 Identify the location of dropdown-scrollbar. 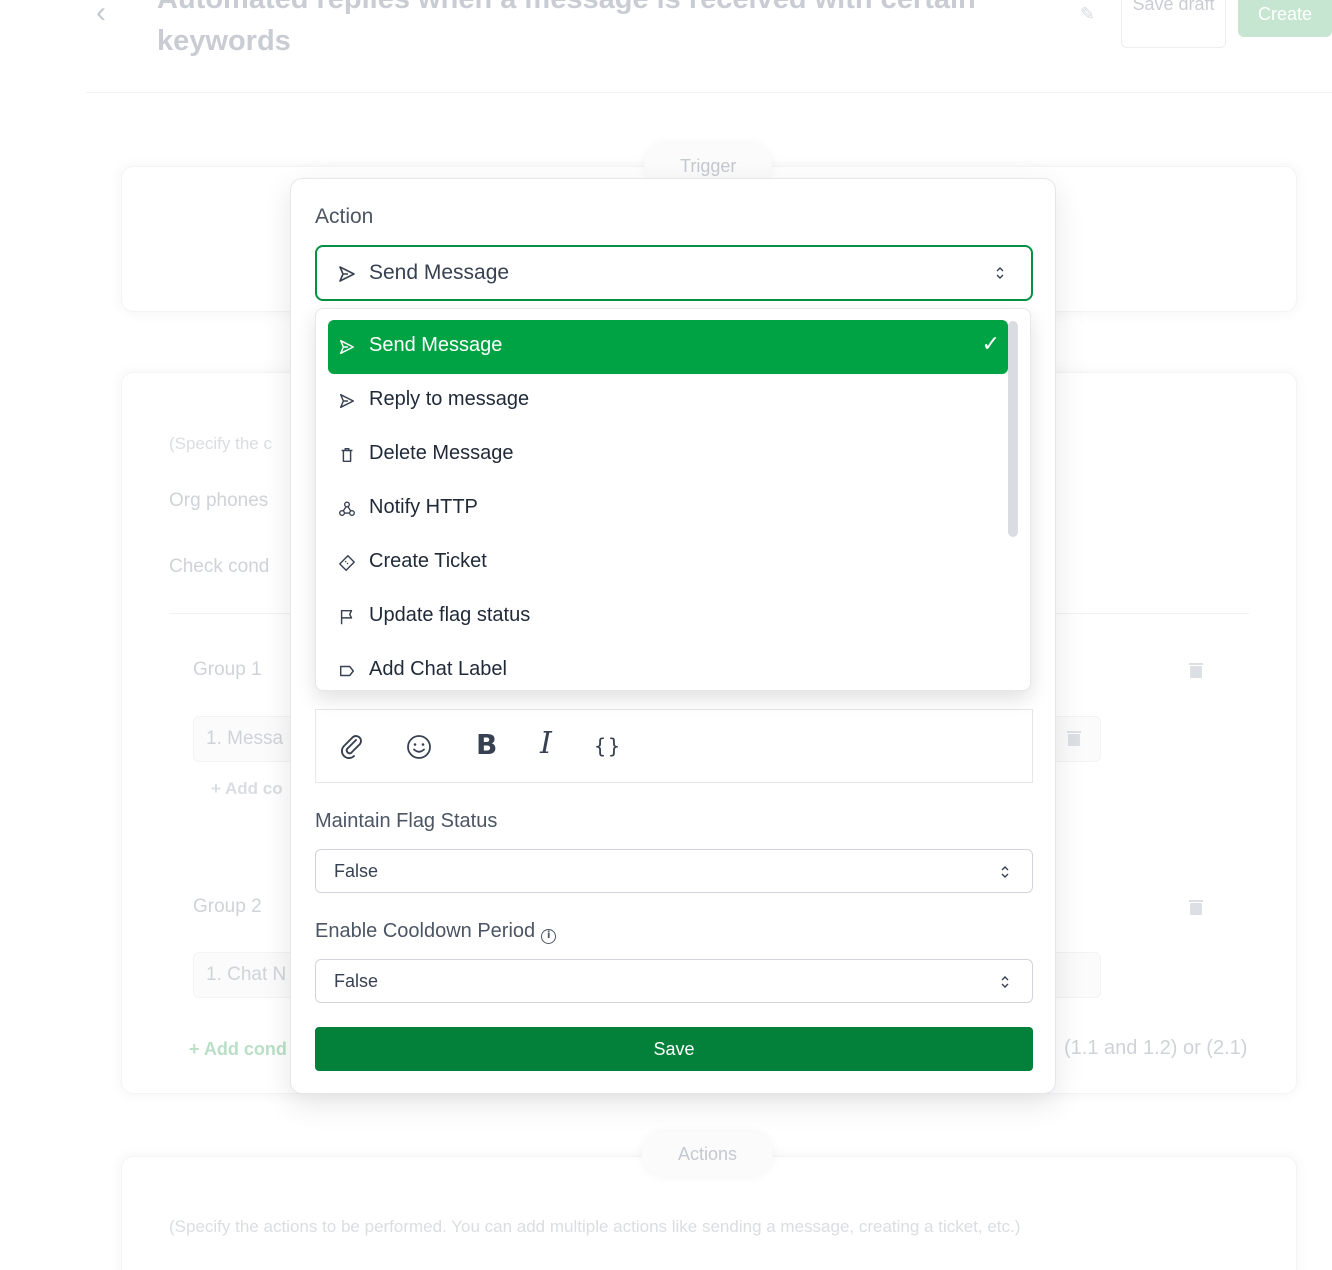
(1013, 429).